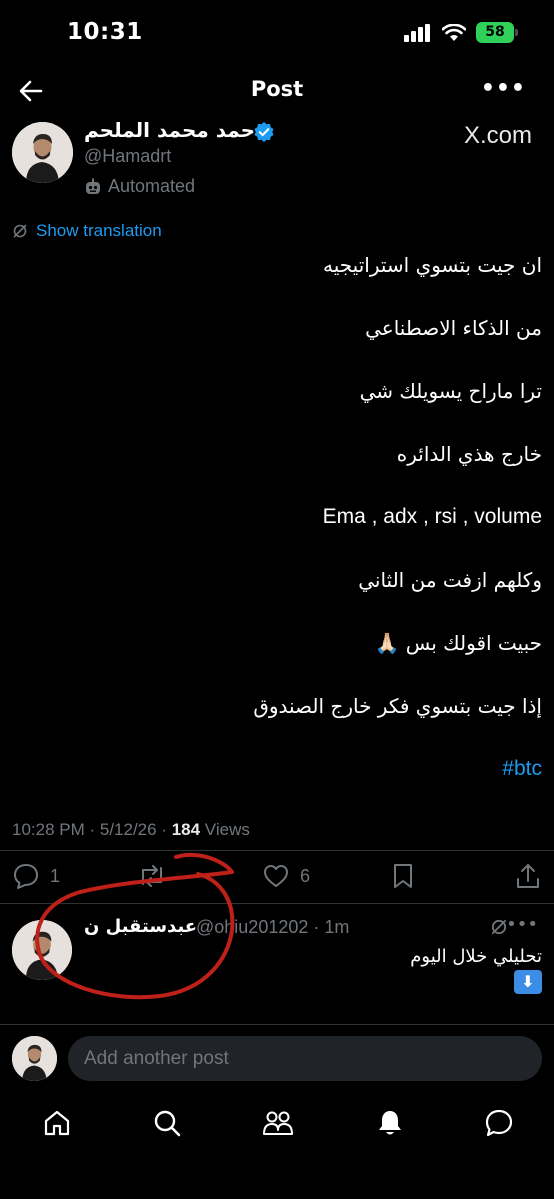 This screenshot has width=554, height=1199. What do you see at coordinates (167, 1123) in the screenshot?
I see `search-icon` at bounding box center [167, 1123].